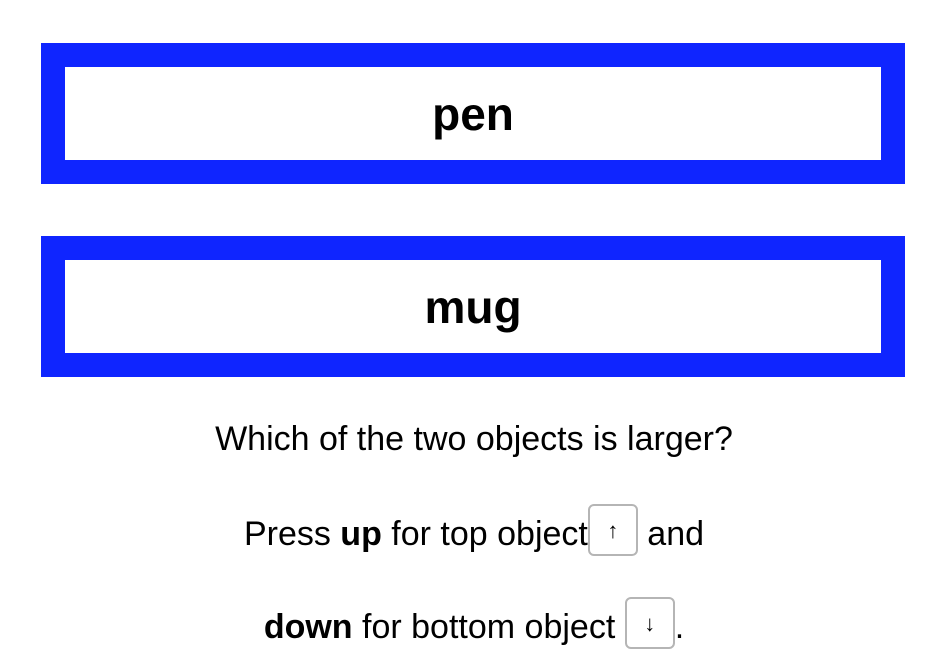 The image size is (948, 655). Describe the element at coordinates (649, 623) in the screenshot. I see `down-arrow-key: ↓` at that location.